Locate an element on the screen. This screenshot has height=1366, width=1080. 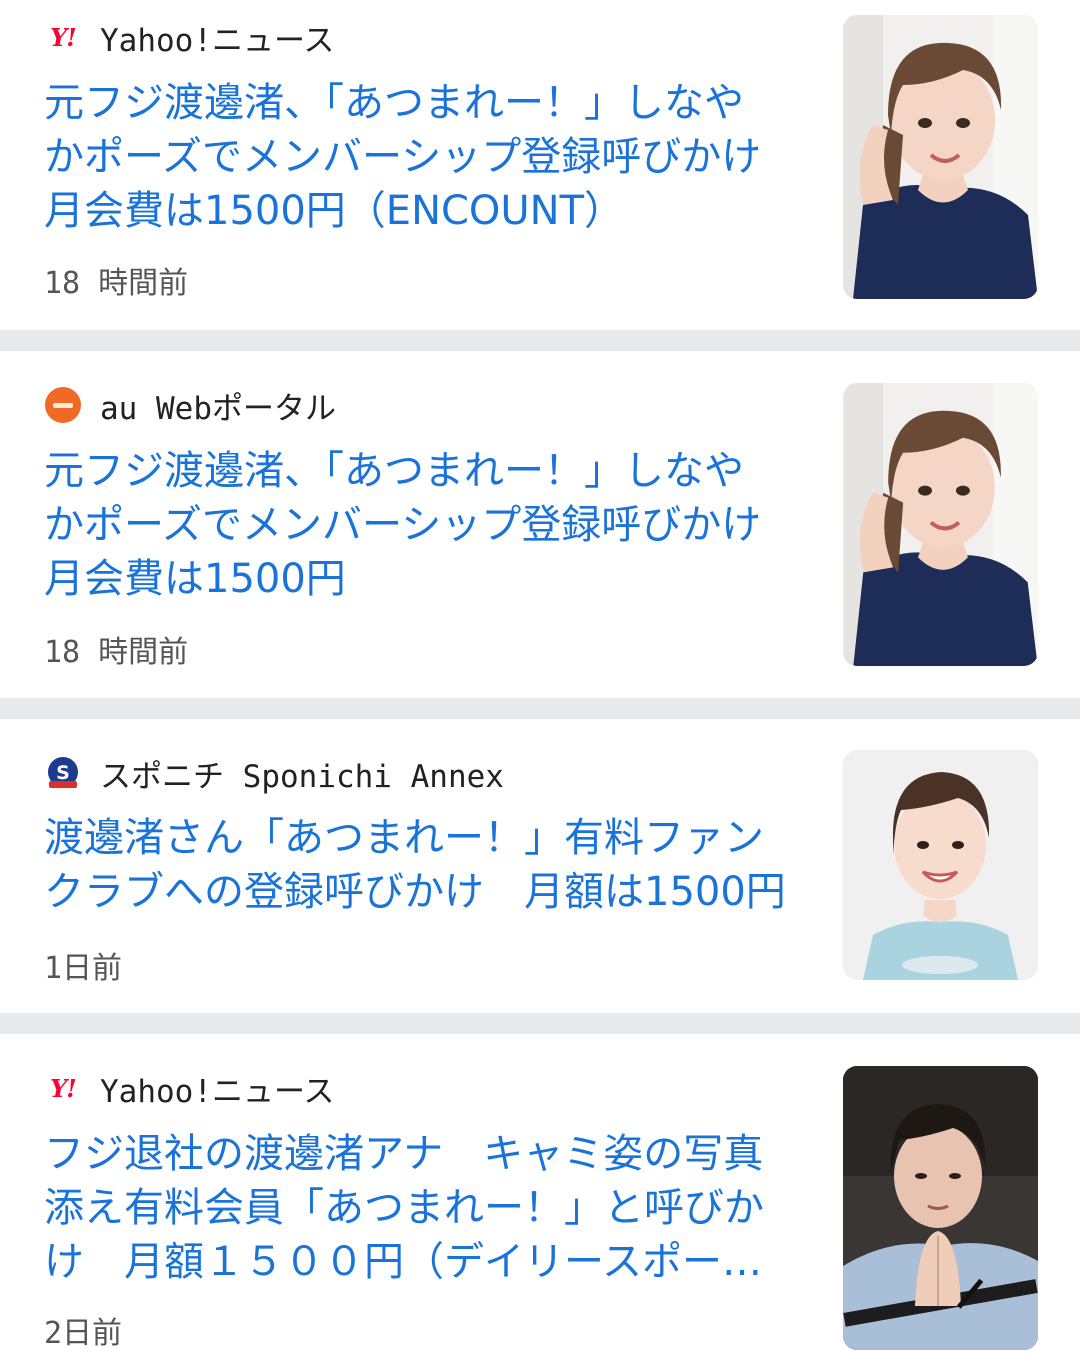
sponichi-logo-icon: S is located at coordinates (63, 773).